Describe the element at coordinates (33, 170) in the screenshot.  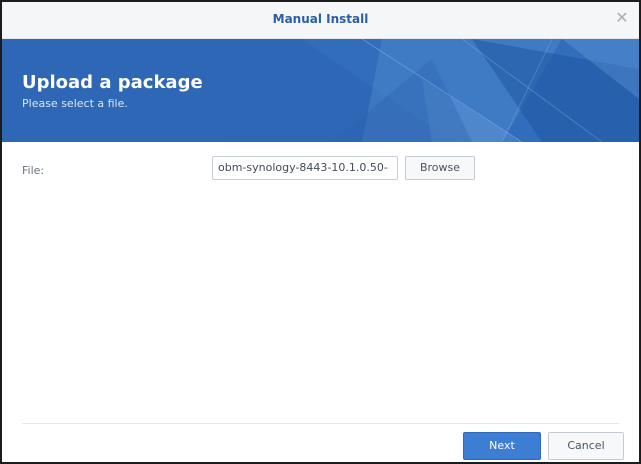
I see `file-label: File:` at that location.